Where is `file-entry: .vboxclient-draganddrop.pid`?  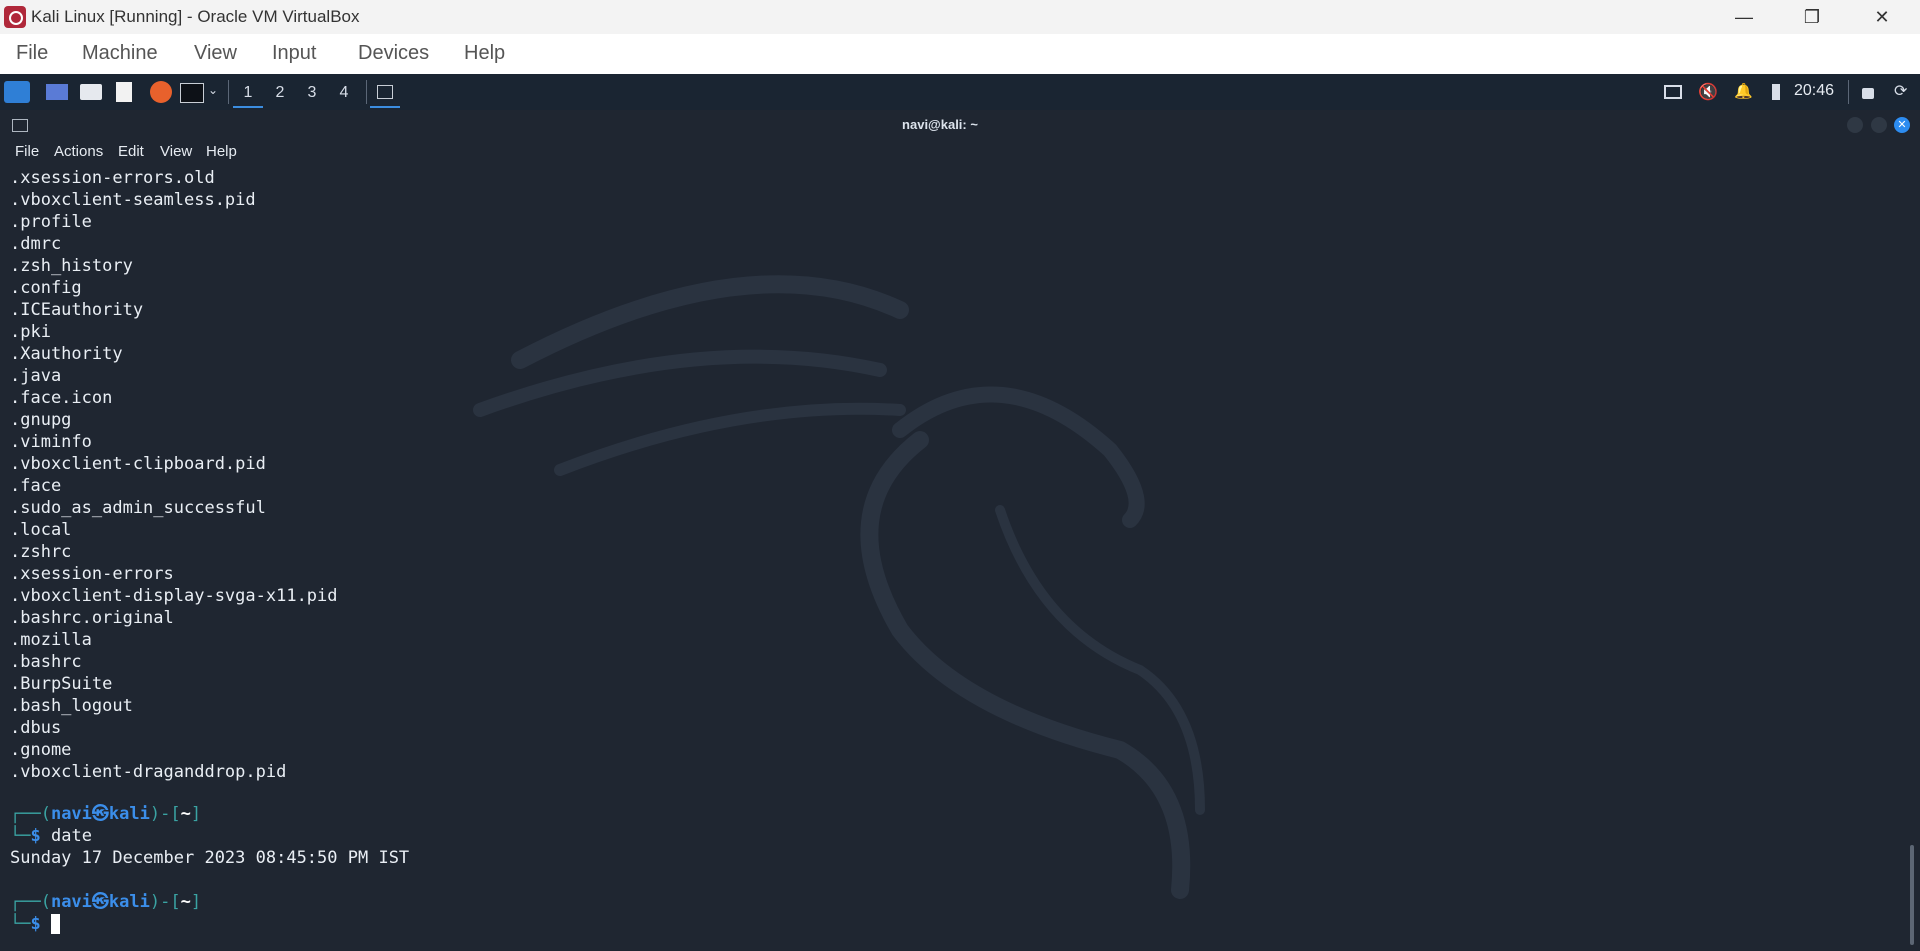 file-entry: .vboxclient-draganddrop.pid is located at coordinates (148, 772).